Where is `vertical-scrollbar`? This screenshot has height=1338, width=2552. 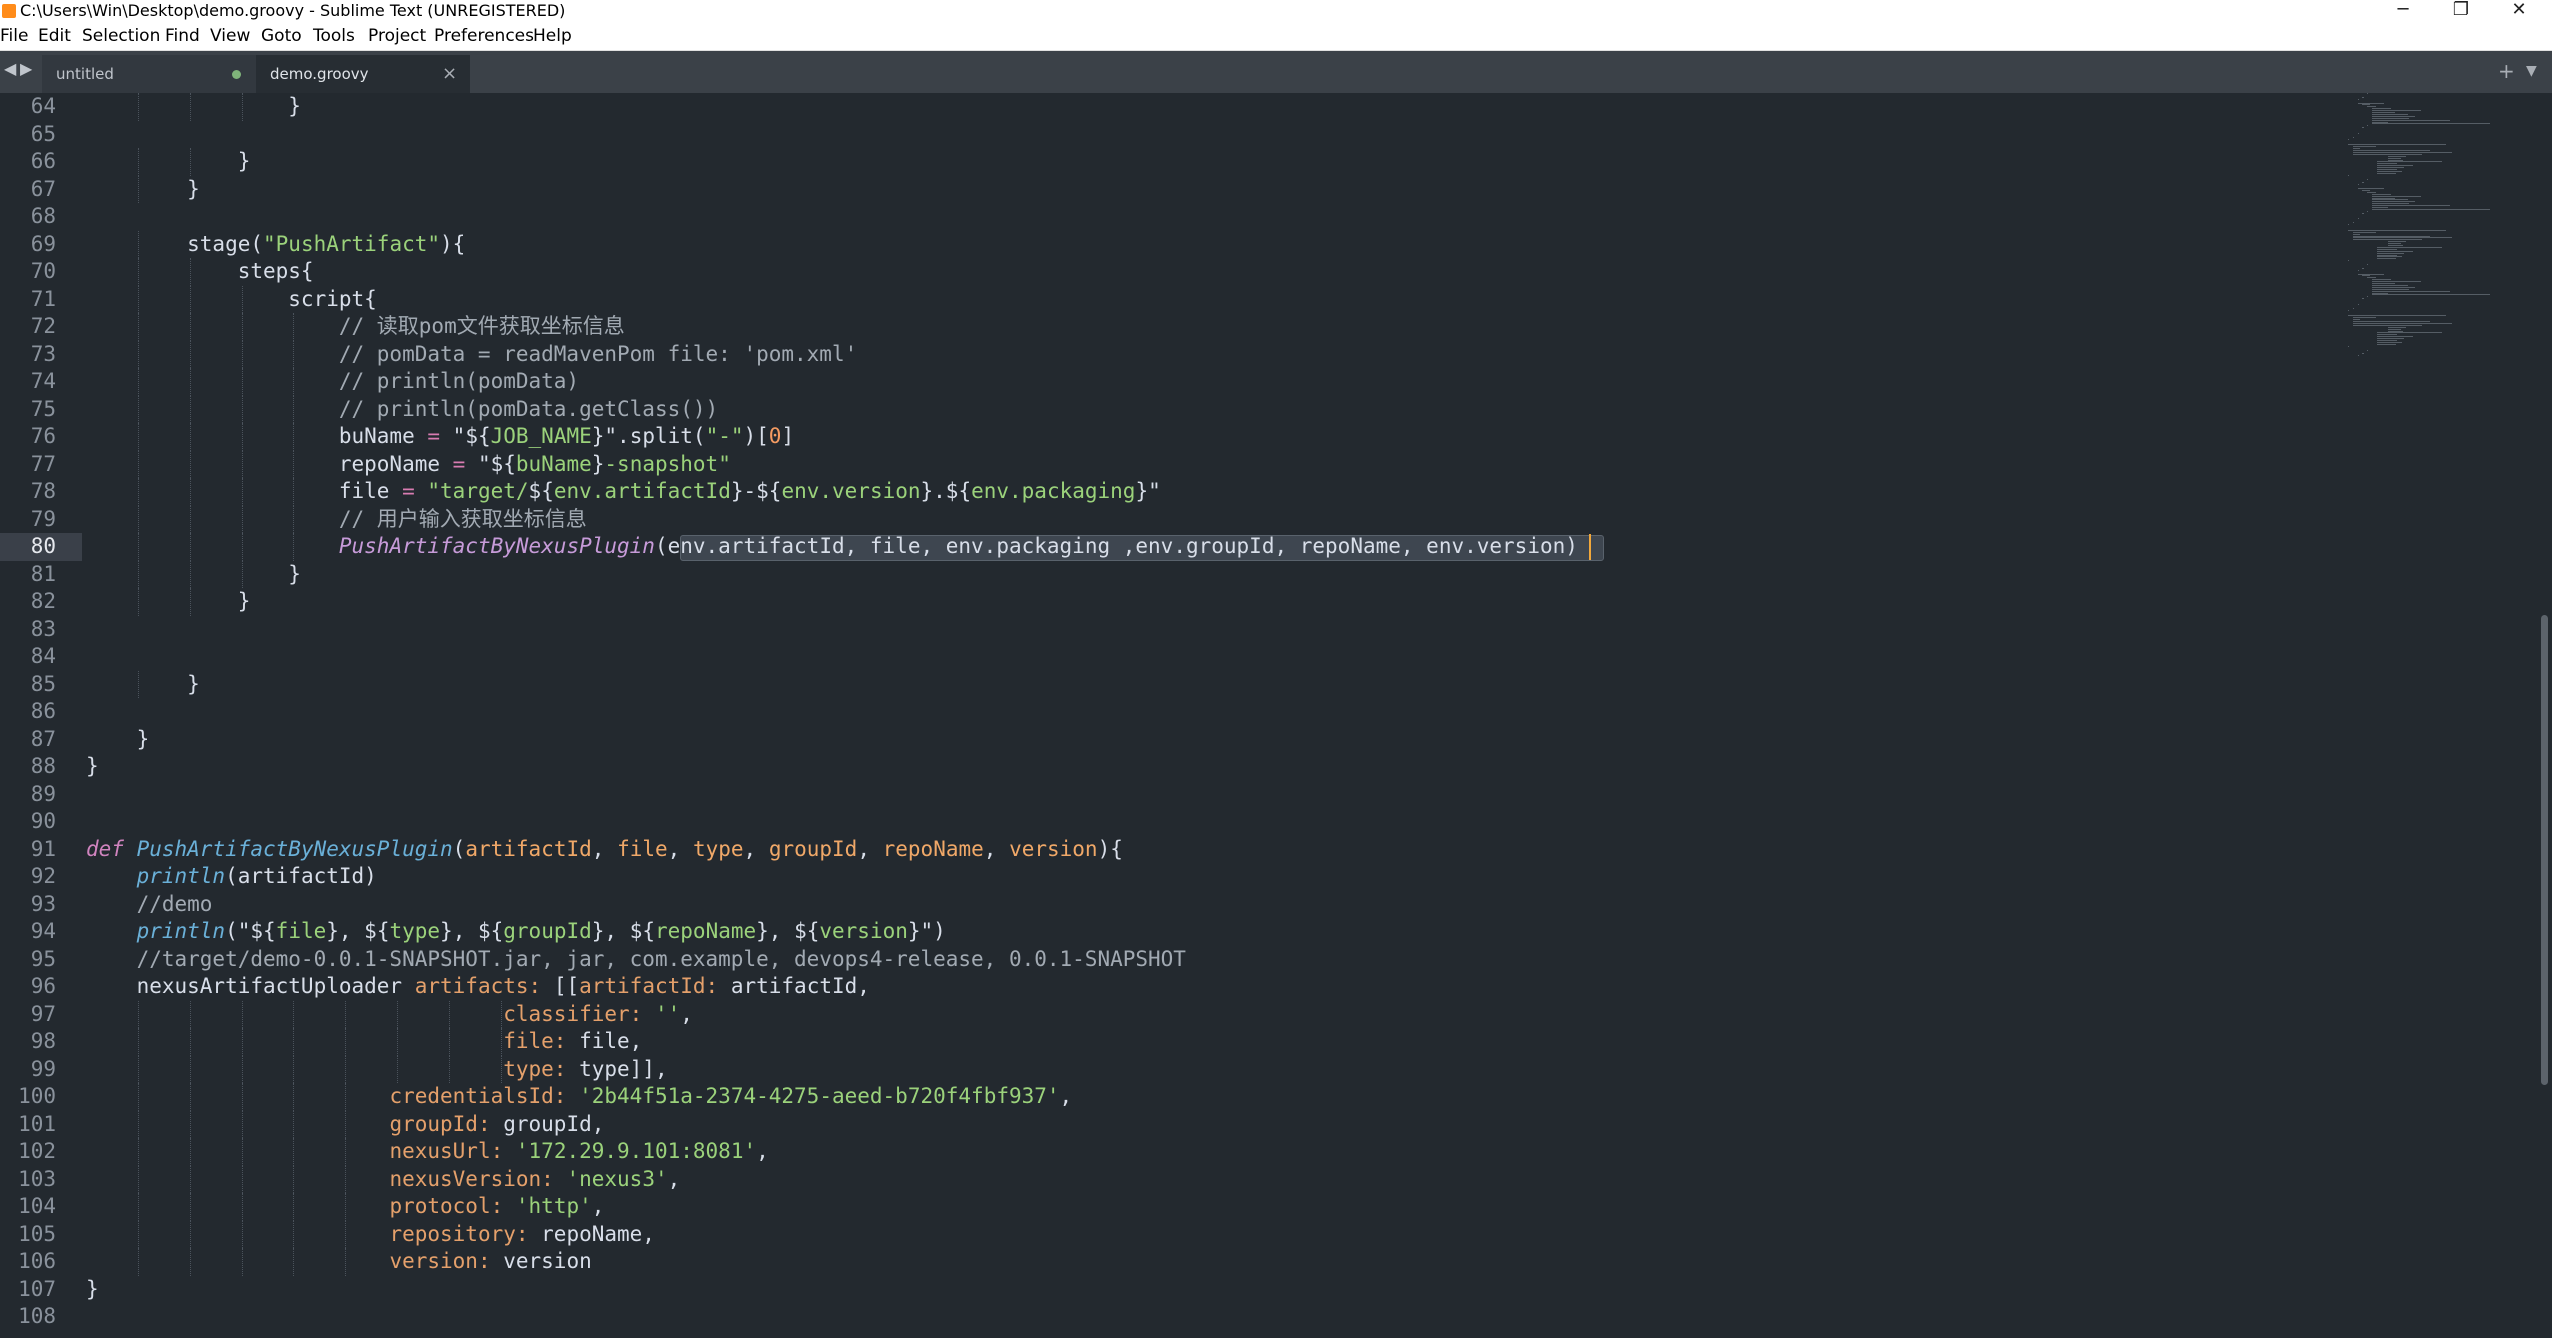 vertical-scrollbar is located at coordinates (2544, 715).